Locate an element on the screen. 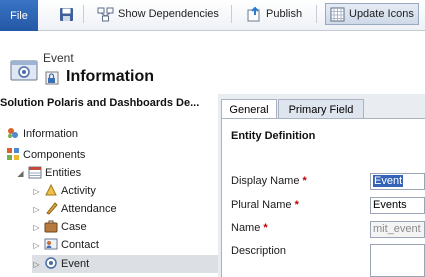 The height and width of the screenshot is (277, 425). activity-icon is located at coordinates (51, 191).